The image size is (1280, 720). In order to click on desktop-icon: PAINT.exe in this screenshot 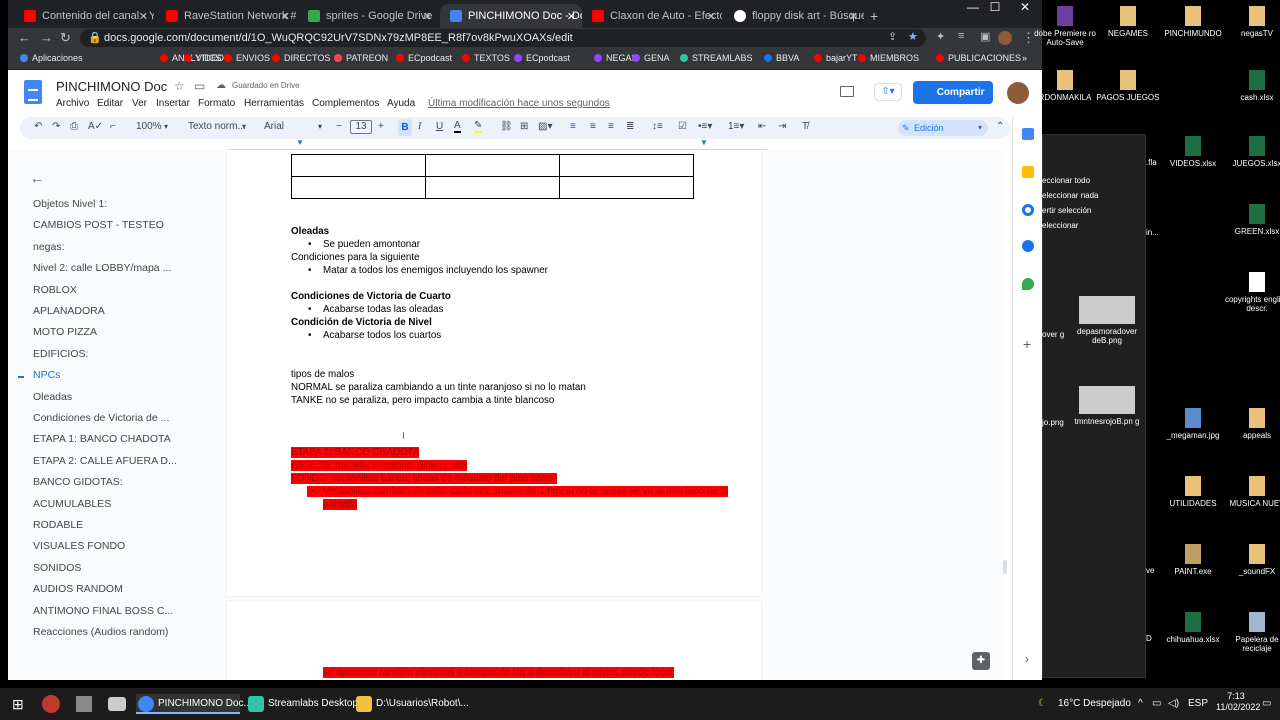, I will do `click(1193, 560)`.